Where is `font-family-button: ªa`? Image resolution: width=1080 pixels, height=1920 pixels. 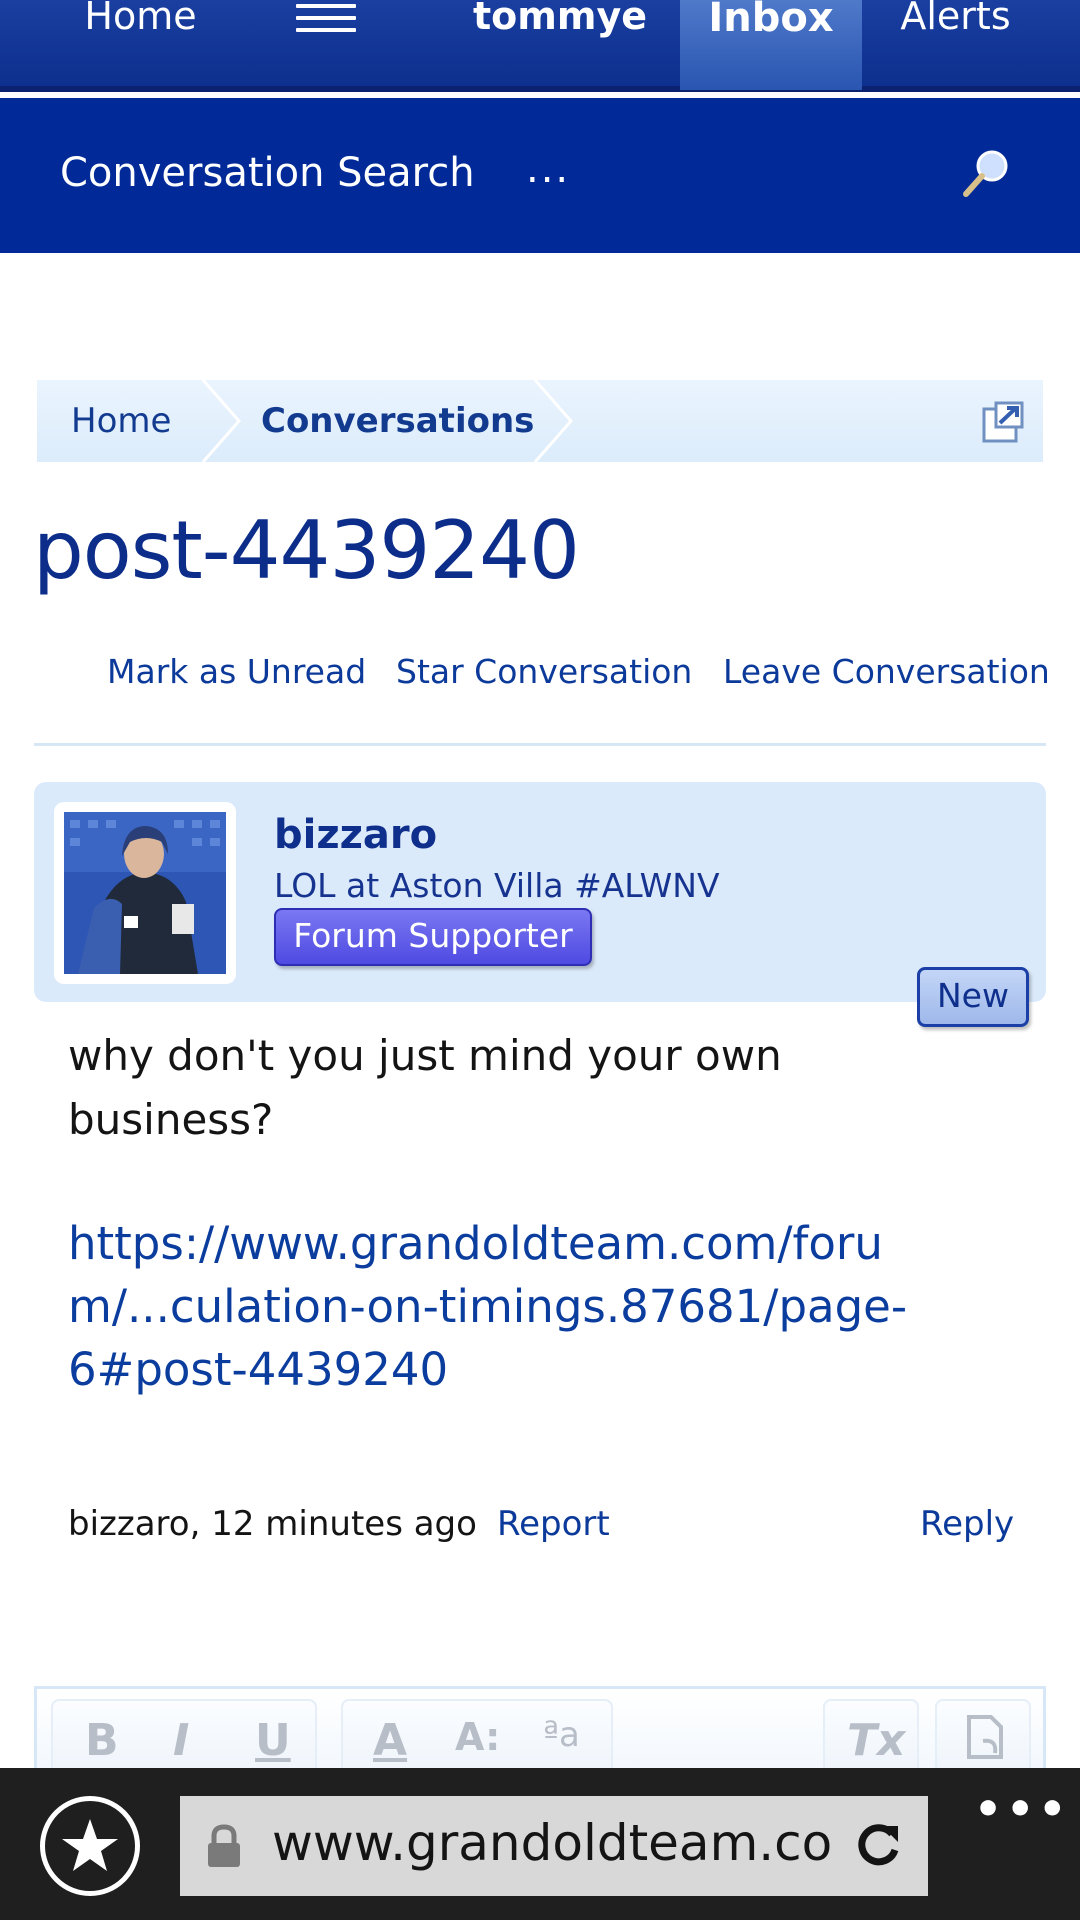 font-family-button: ªa is located at coordinates (561, 1735).